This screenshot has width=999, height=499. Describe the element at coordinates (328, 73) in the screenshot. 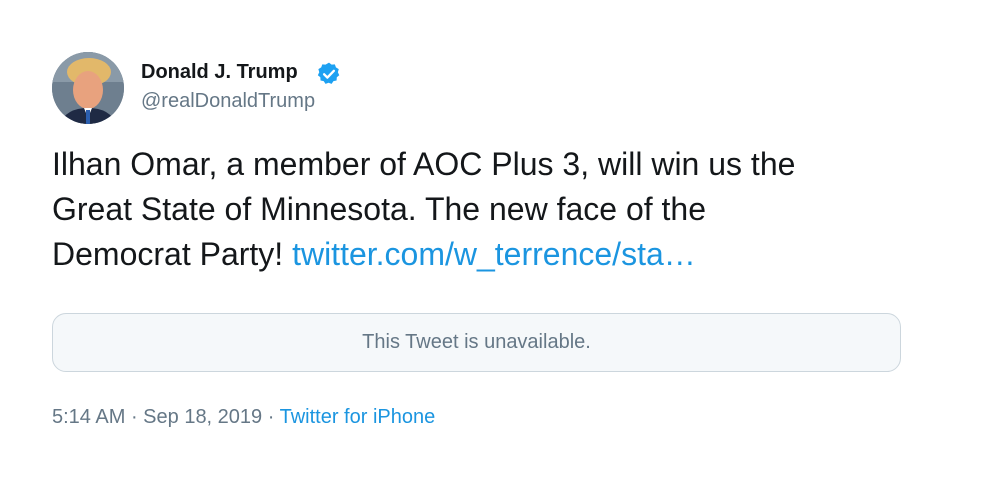

I see `verified-badge-icon` at that location.